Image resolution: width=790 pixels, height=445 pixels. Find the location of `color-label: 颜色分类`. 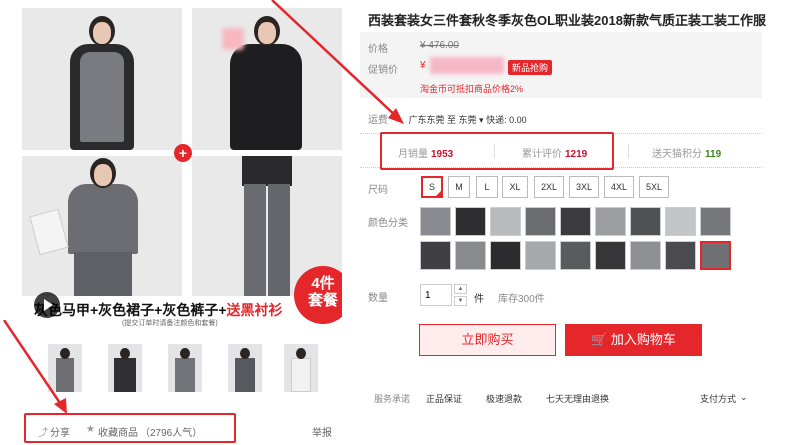

color-label: 颜色分类 is located at coordinates (388, 223).